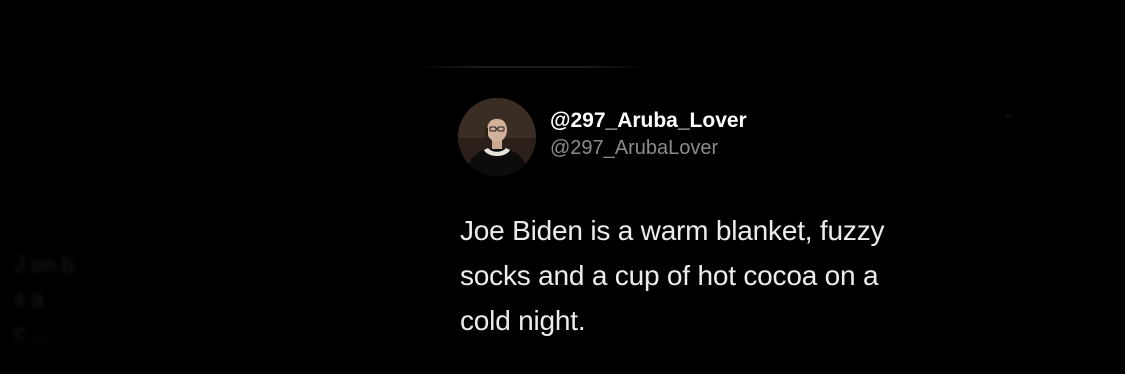 The width and height of the screenshot is (1125, 374). What do you see at coordinates (648, 148) in the screenshot?
I see `author-handle: @297_ArubaLover` at bounding box center [648, 148].